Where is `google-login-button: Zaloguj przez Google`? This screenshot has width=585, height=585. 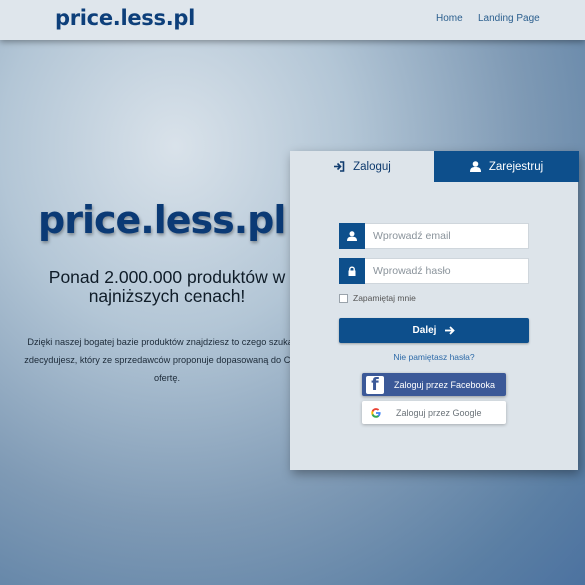 google-login-button: Zaloguj przez Google is located at coordinates (434, 412).